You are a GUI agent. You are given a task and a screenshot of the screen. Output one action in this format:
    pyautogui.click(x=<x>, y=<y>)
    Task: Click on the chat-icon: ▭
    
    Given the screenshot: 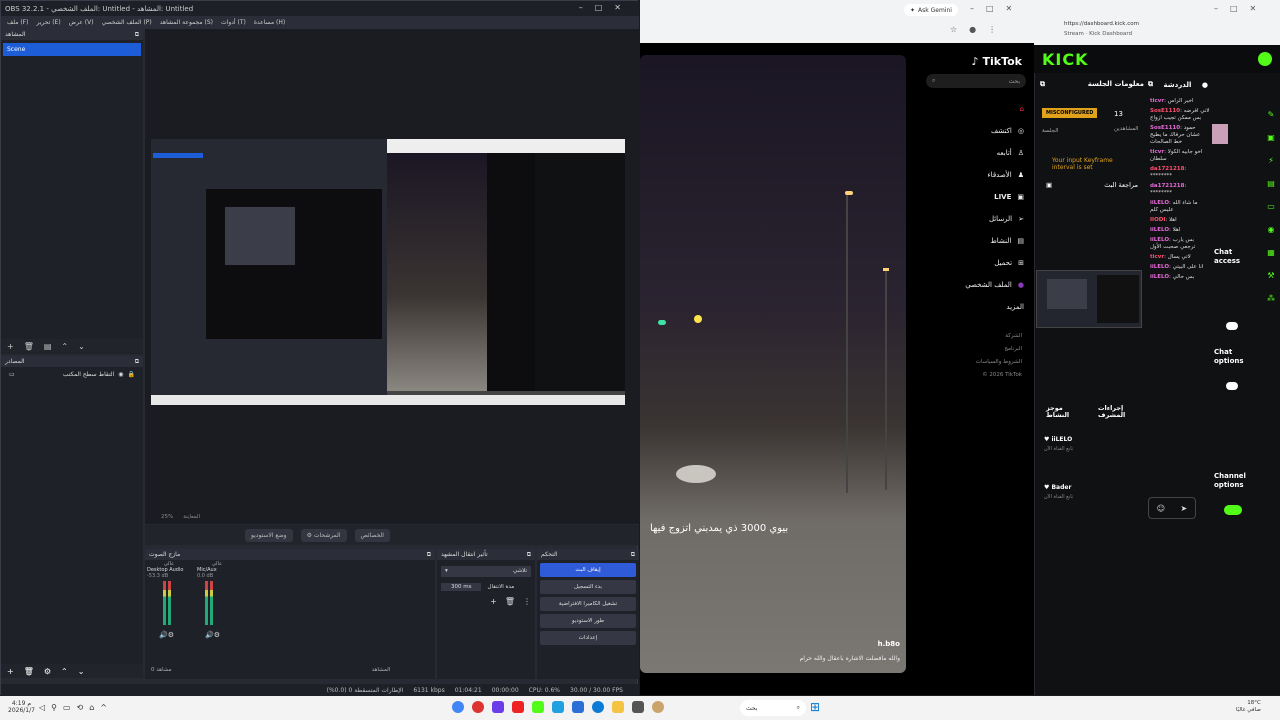 What is the action you would take?
    pyautogui.click(x=1271, y=206)
    